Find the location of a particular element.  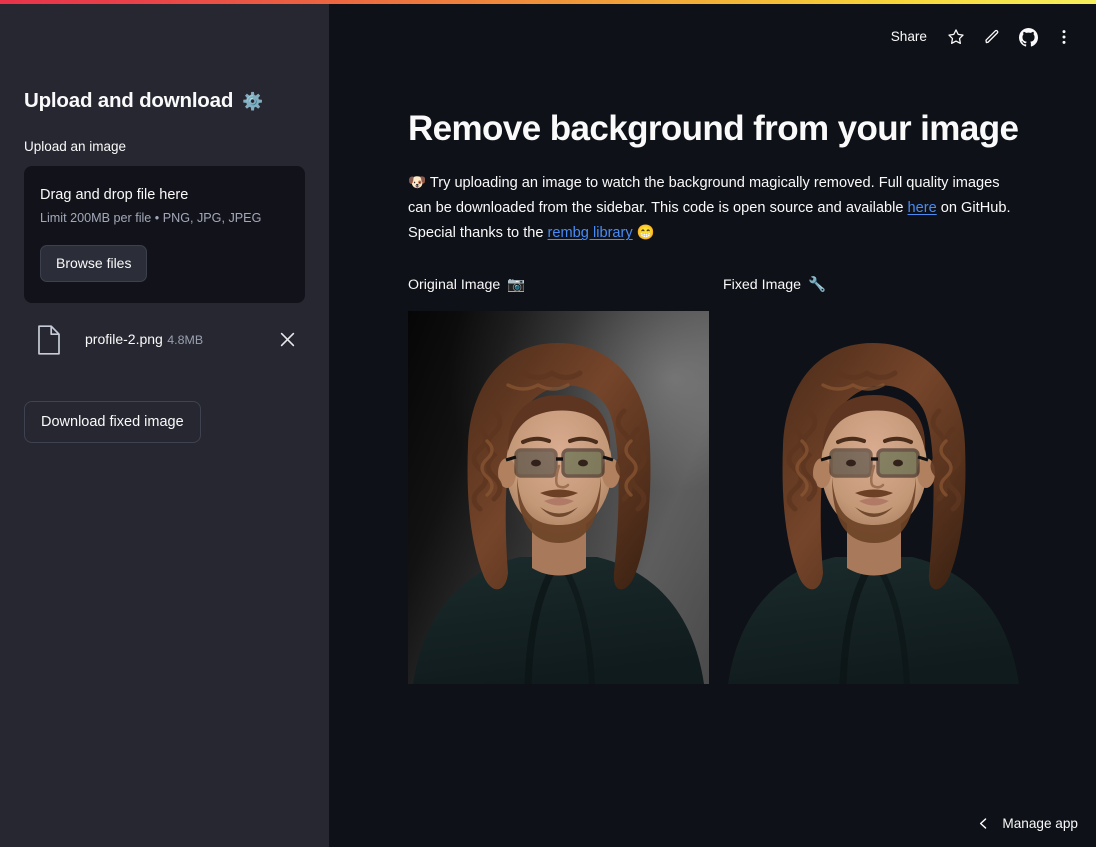

manage-app-button: Manage app is located at coordinates (1027, 823).